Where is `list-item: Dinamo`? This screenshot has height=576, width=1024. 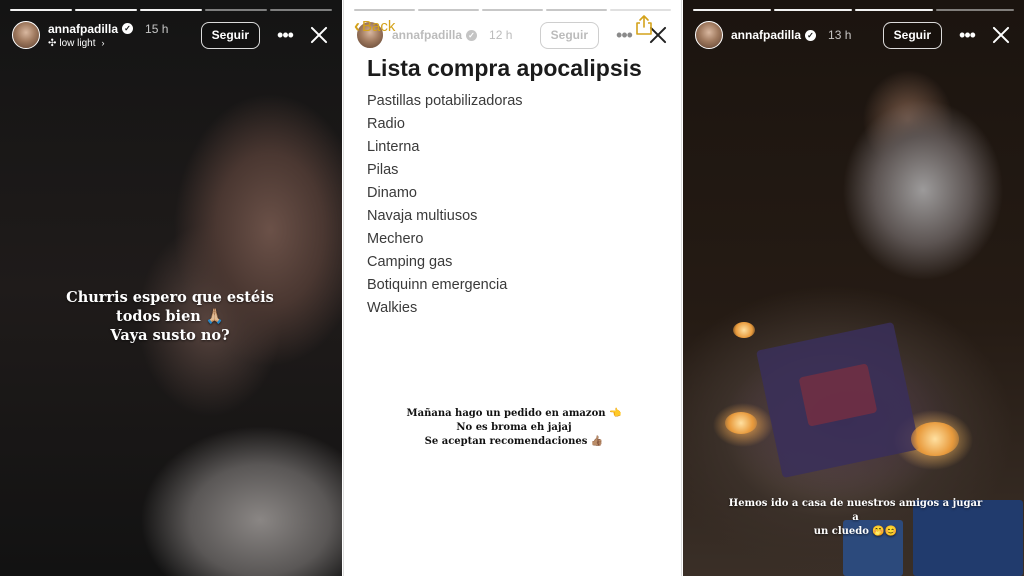 list-item: Dinamo is located at coordinates (392, 193).